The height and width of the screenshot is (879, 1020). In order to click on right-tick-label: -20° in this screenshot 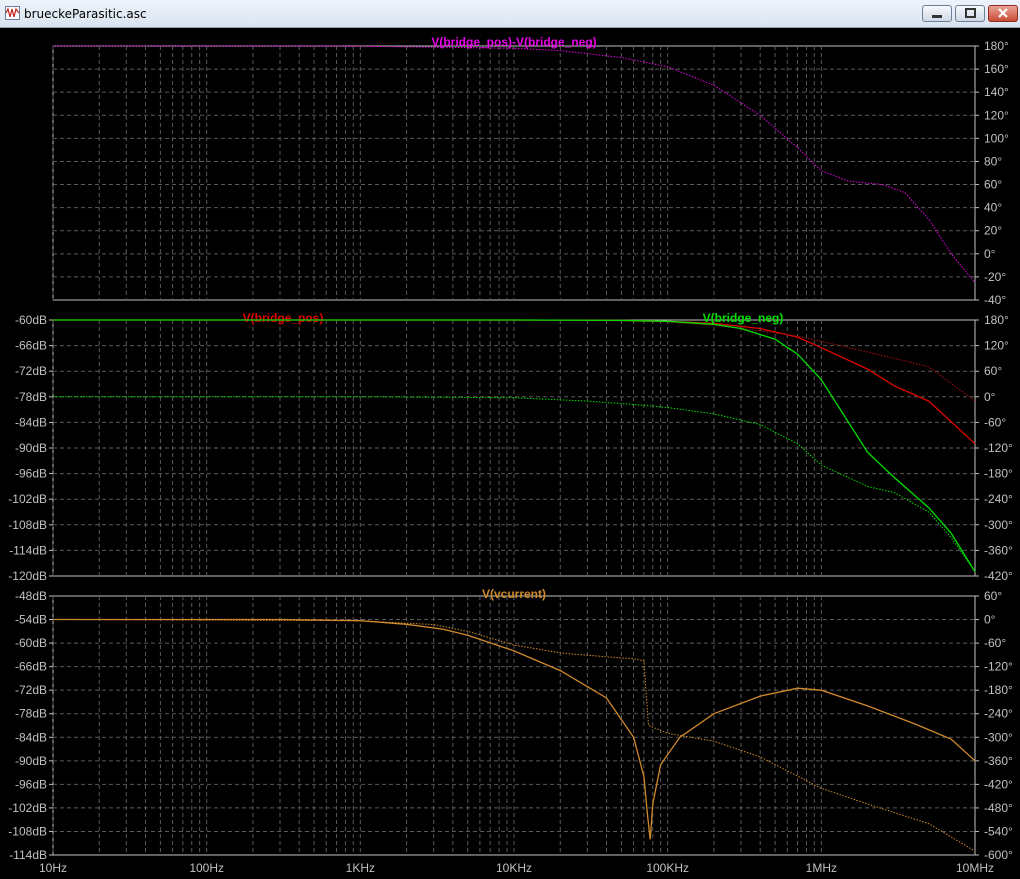, I will do `click(995, 277)`.